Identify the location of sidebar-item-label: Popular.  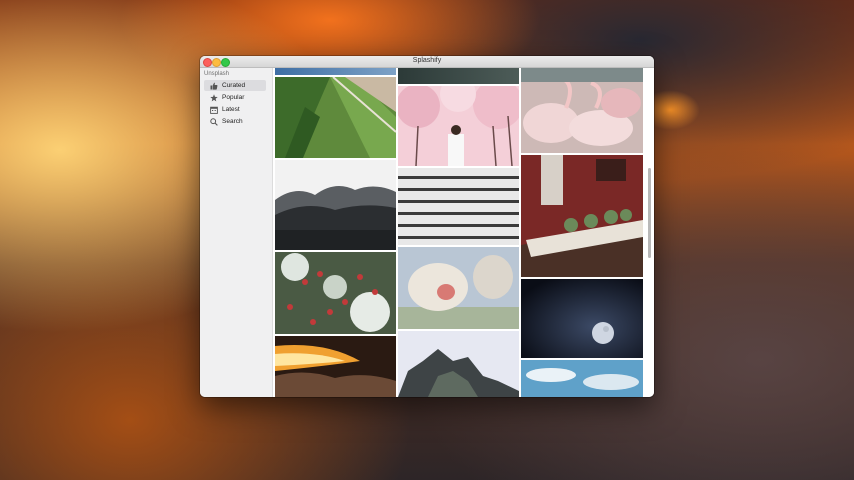
(233, 97).